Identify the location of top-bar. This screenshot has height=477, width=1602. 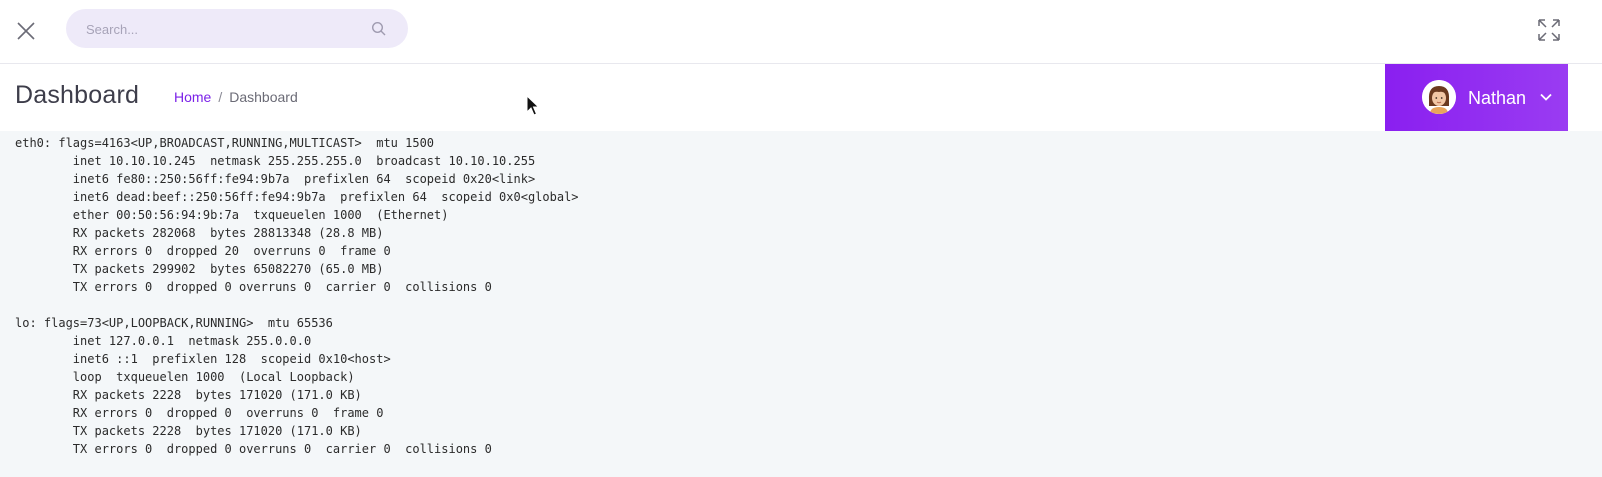
(801, 32).